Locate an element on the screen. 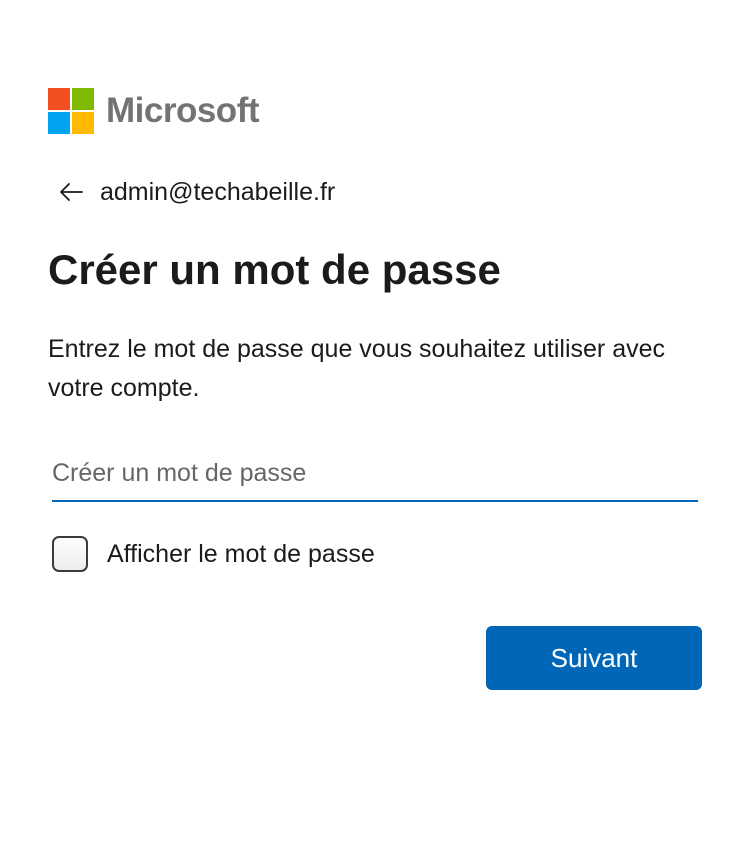  password-input is located at coordinates (375, 474).